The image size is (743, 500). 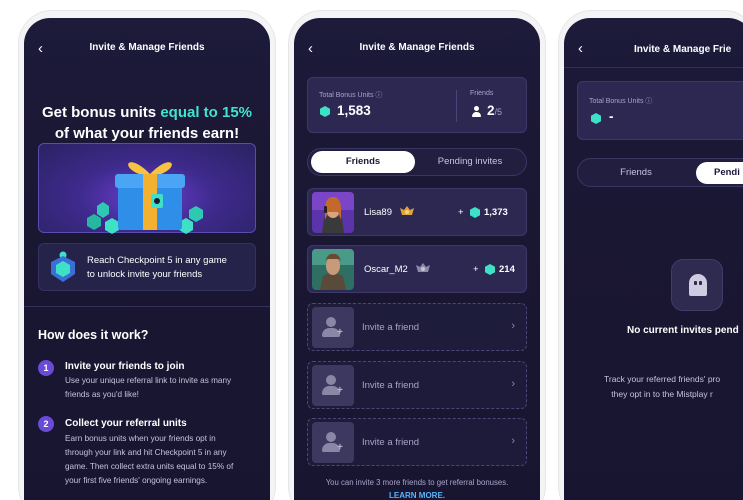 What do you see at coordinates (93, 335) in the screenshot?
I see `how-it-works-title: How does it work?` at bounding box center [93, 335].